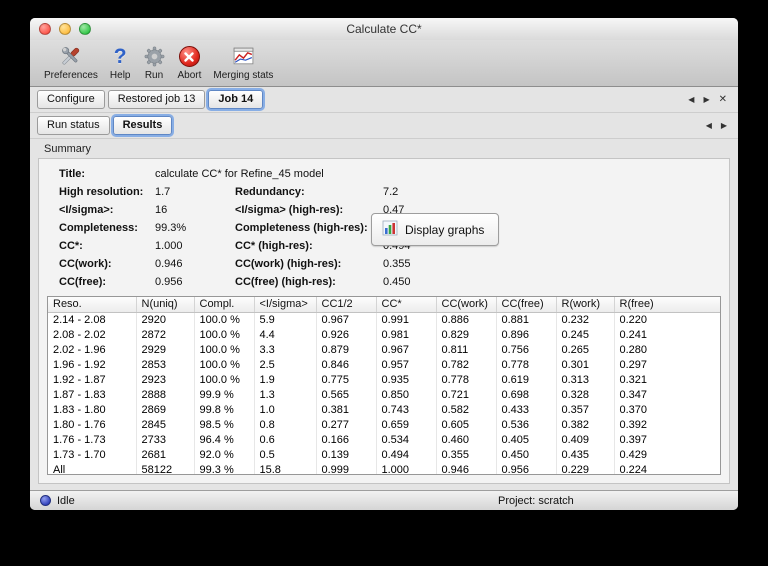 The width and height of the screenshot is (768, 566). I want to click on table-cell: 0.534, so click(406, 440).